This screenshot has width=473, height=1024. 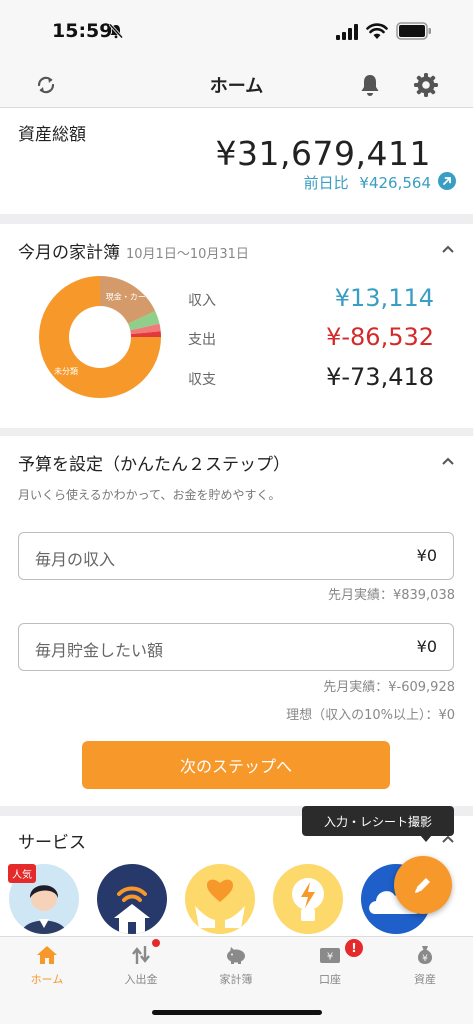 I want to click on home-indicator, so click(x=237, y=1012).